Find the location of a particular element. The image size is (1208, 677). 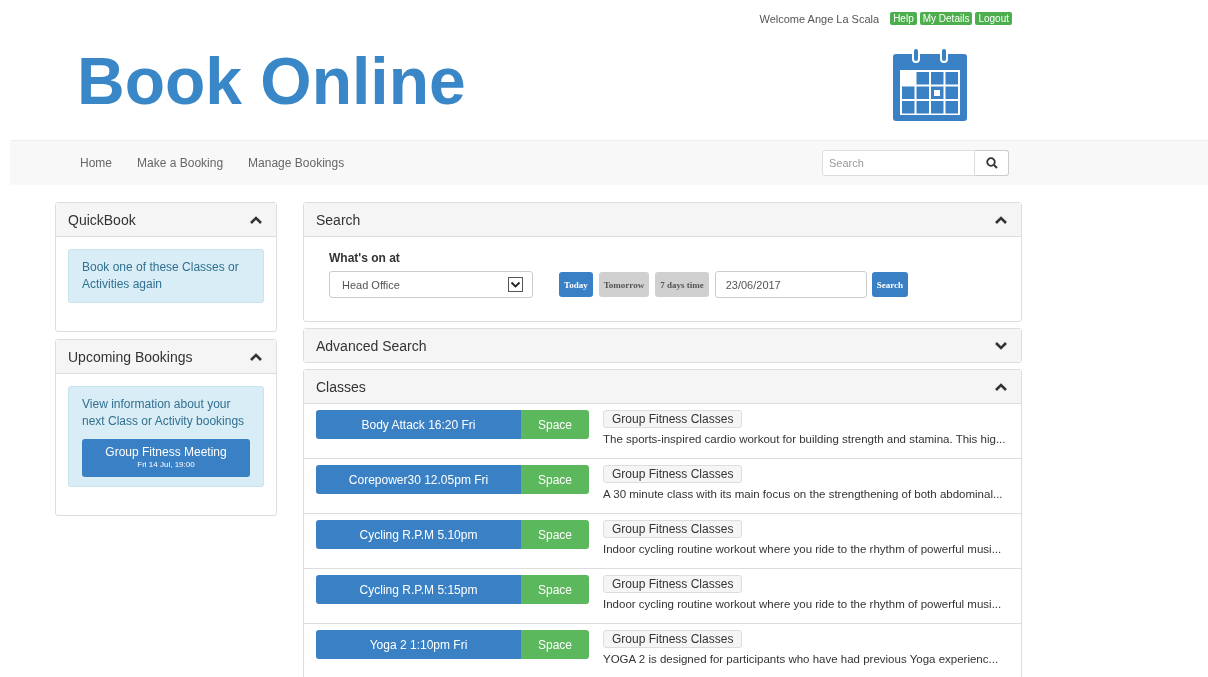

info-text: View information about your next Class or Activity bookings is located at coordinates (164, 413).